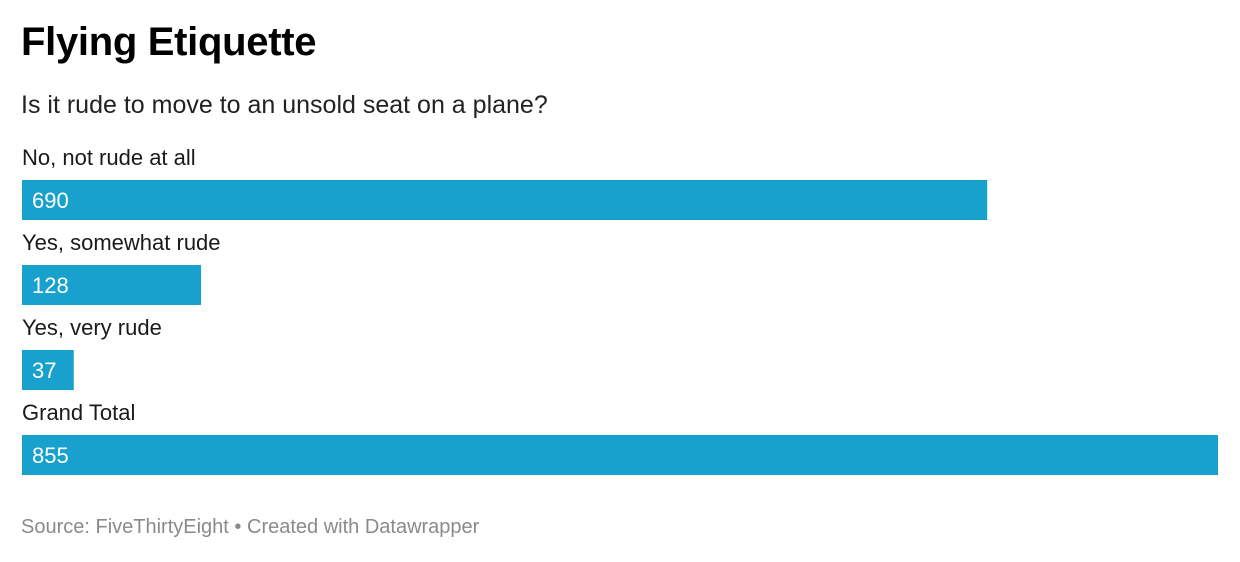 The height and width of the screenshot is (562, 1240). Describe the element at coordinates (92, 327) in the screenshot. I see `category-label: Yes, very rude` at that location.